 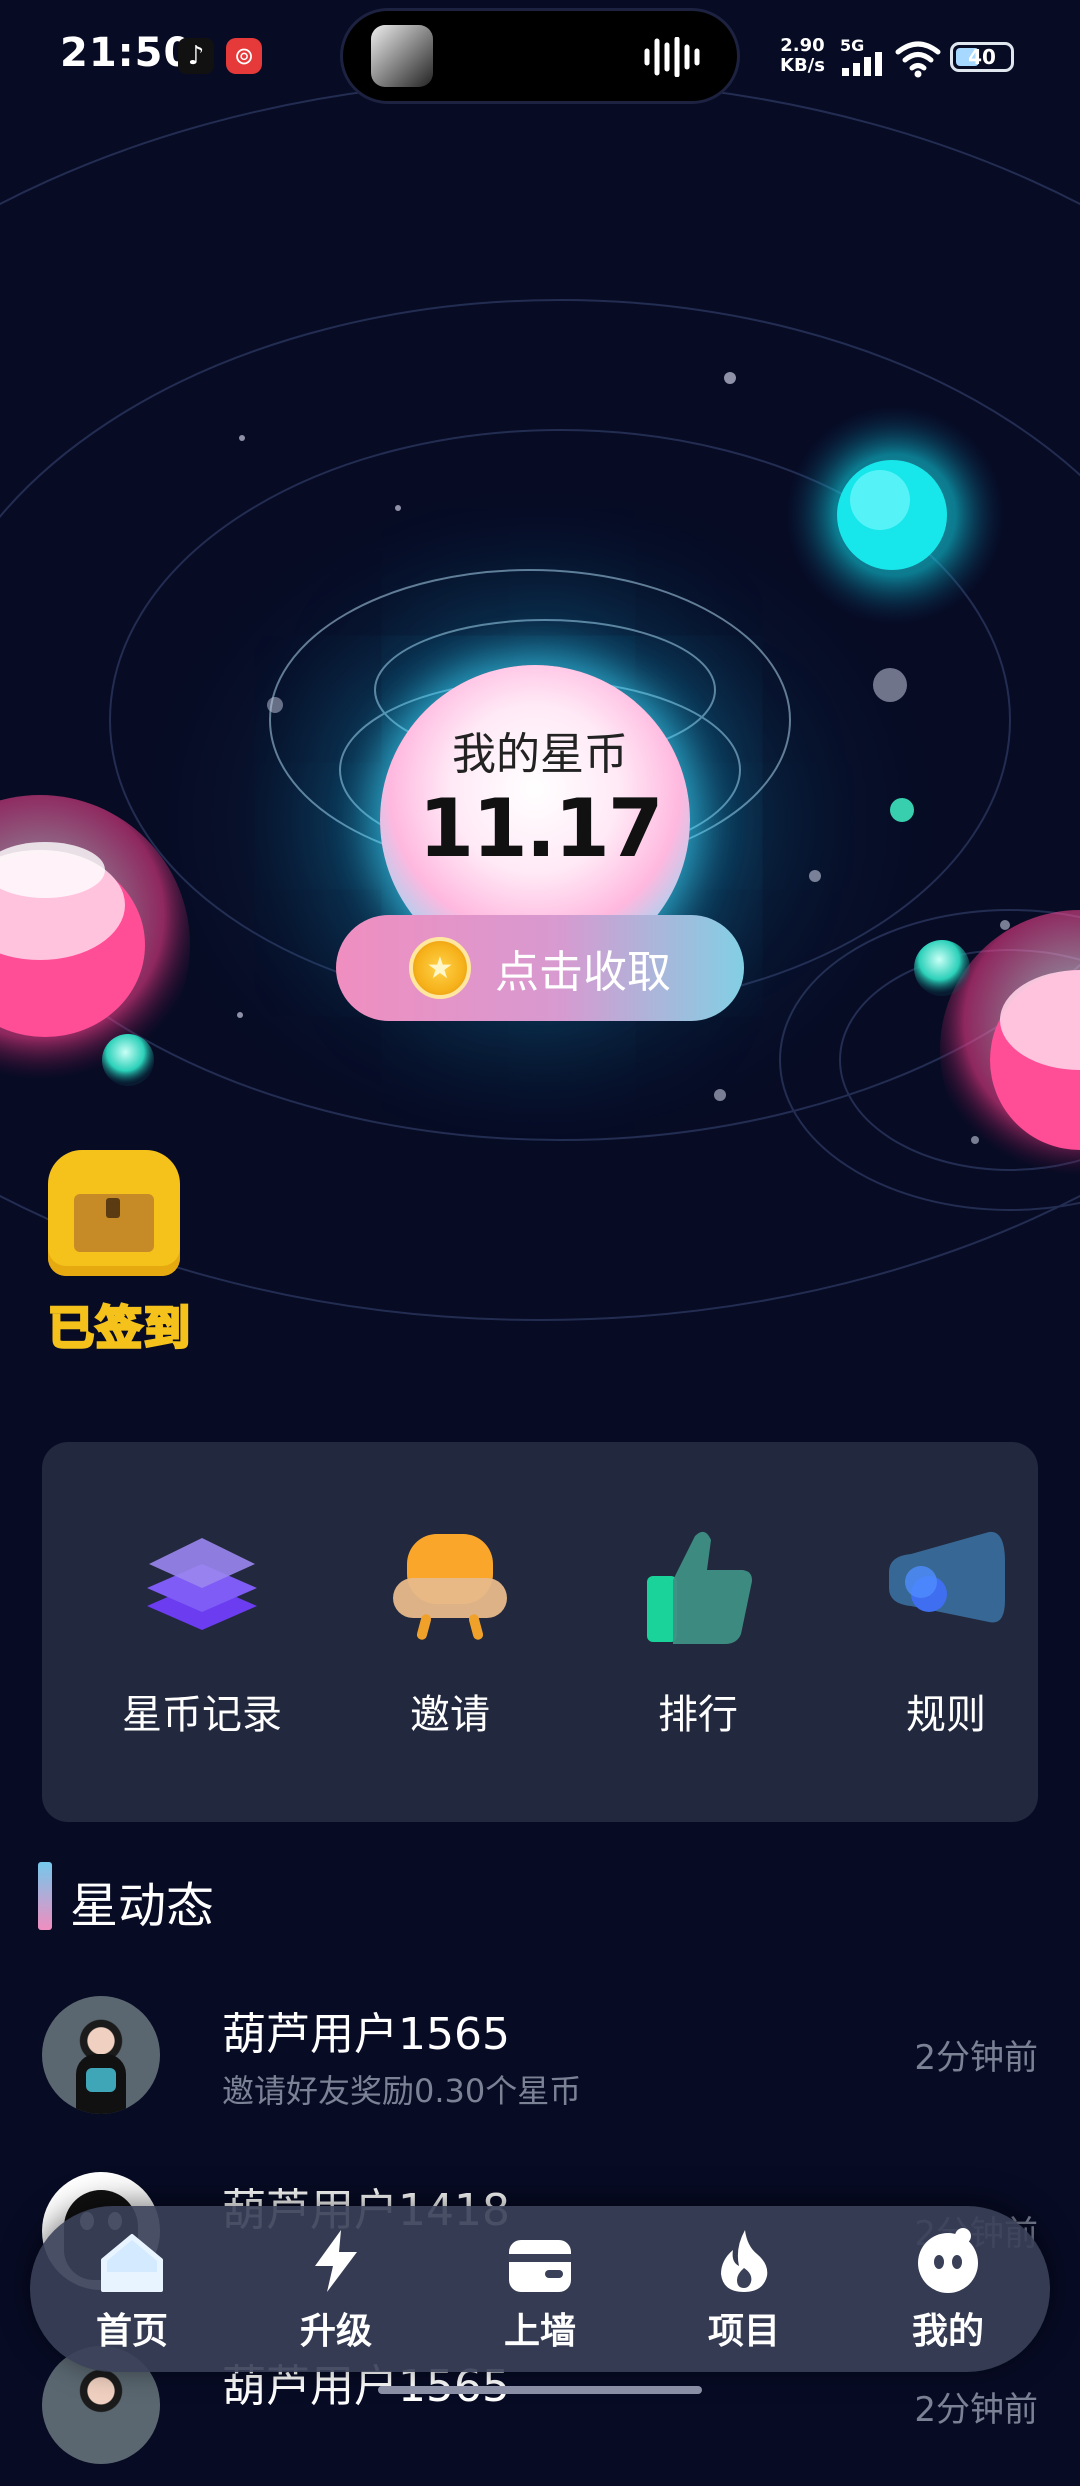 What do you see at coordinates (335, 2331) in the screenshot?
I see `nav-label: 升级` at bounding box center [335, 2331].